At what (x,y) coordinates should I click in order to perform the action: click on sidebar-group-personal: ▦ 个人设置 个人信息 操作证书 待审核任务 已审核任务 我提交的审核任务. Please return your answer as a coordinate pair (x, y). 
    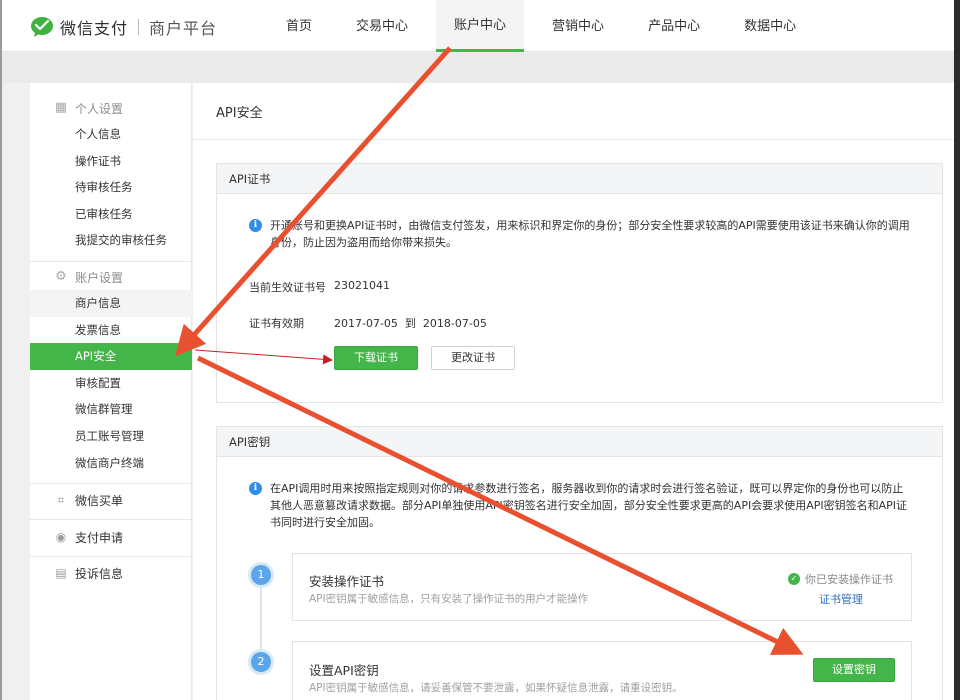
    Looking at the image, I should click on (111, 174).